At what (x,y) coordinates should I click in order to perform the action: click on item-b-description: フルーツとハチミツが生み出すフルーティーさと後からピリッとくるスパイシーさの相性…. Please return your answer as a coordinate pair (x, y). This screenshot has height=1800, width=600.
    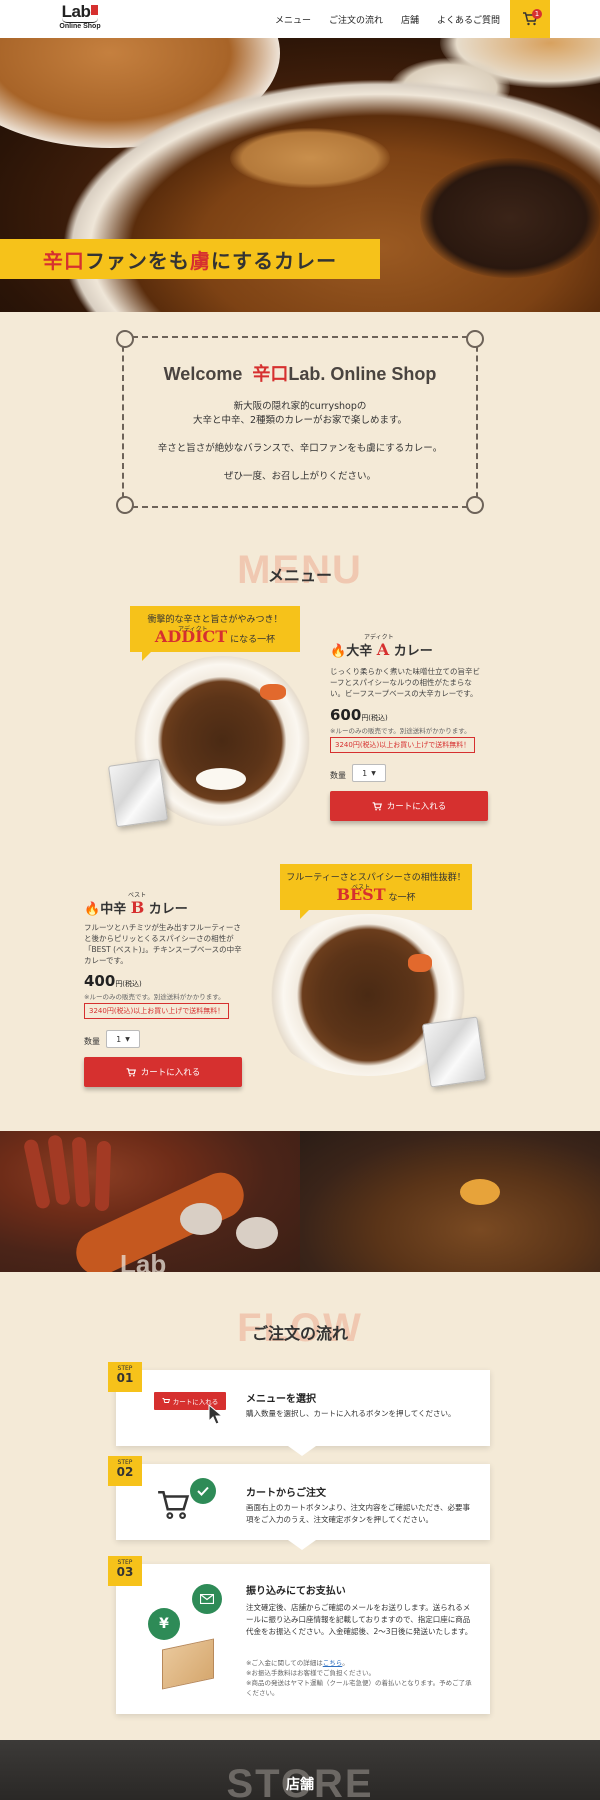
    Looking at the image, I should click on (163, 944).